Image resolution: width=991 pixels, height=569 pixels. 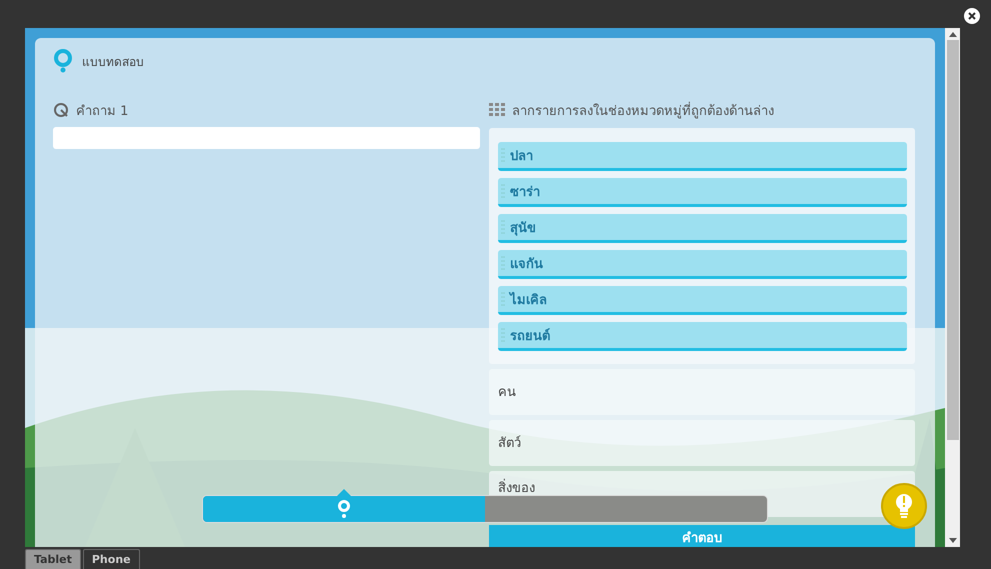 What do you see at coordinates (702, 156) in the screenshot?
I see `draggable-item: ปลา` at bounding box center [702, 156].